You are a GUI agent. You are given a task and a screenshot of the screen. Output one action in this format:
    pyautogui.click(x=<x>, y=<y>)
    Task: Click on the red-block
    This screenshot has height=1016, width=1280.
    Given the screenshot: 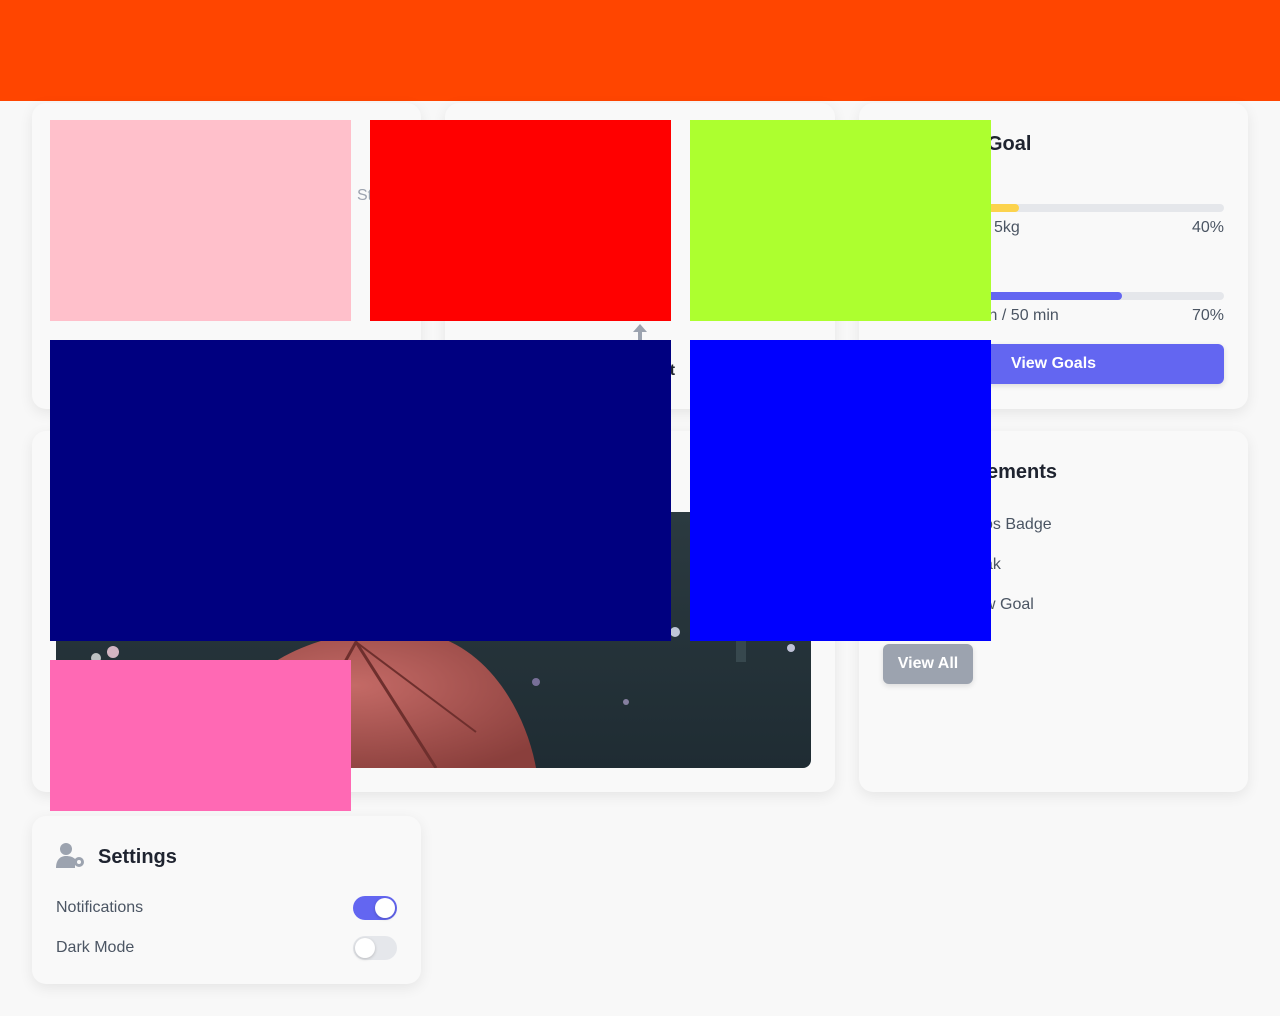 What is the action you would take?
    pyautogui.click(x=520, y=220)
    